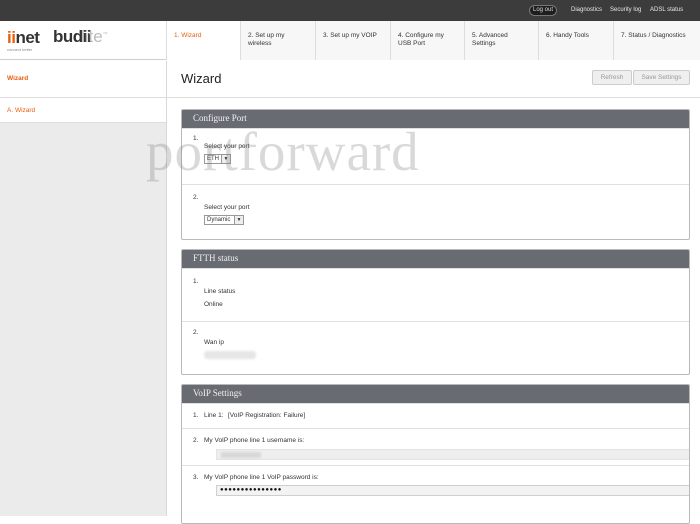 The image size is (700, 524). Describe the element at coordinates (666, 10) in the screenshot. I see `adsl-status-link: ADSL status` at that location.